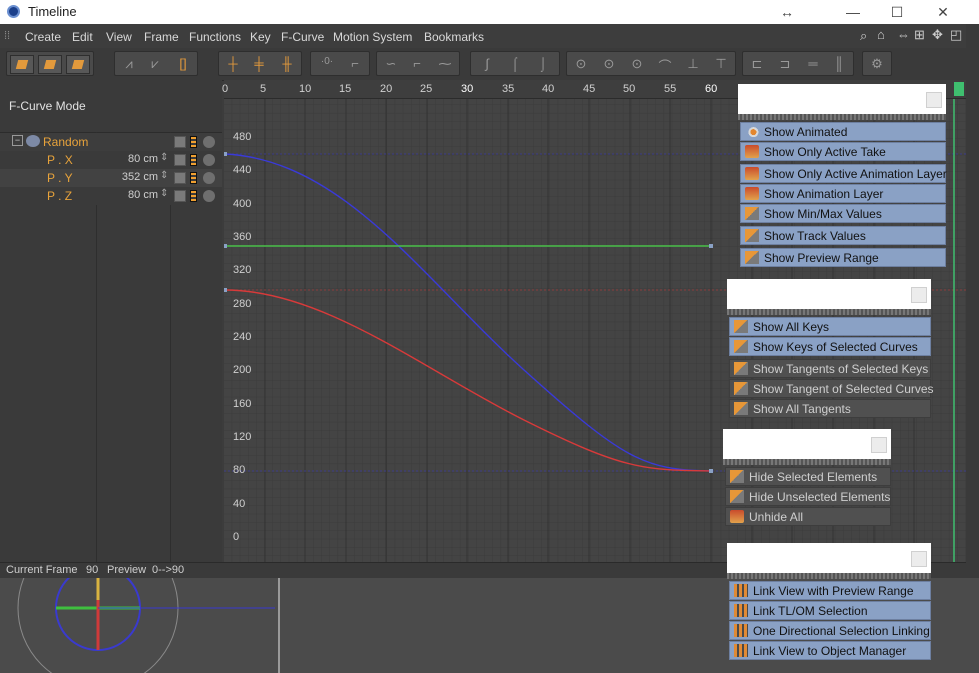  Describe the element at coordinates (50, 64) in the screenshot. I see `fcurve-mode-icon` at that location.